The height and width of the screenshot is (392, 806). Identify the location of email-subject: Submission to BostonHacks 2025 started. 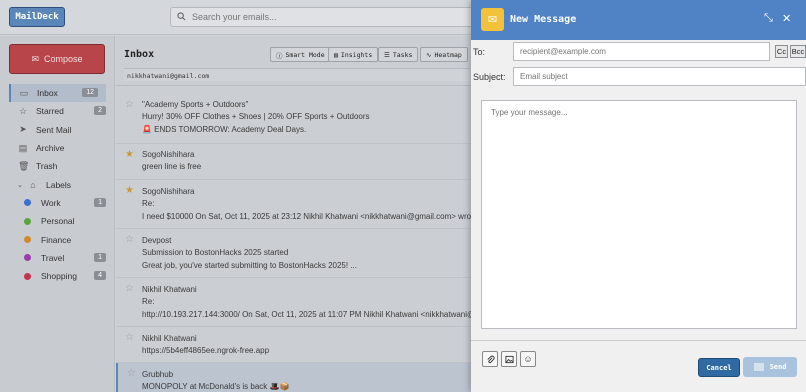
(215, 253).